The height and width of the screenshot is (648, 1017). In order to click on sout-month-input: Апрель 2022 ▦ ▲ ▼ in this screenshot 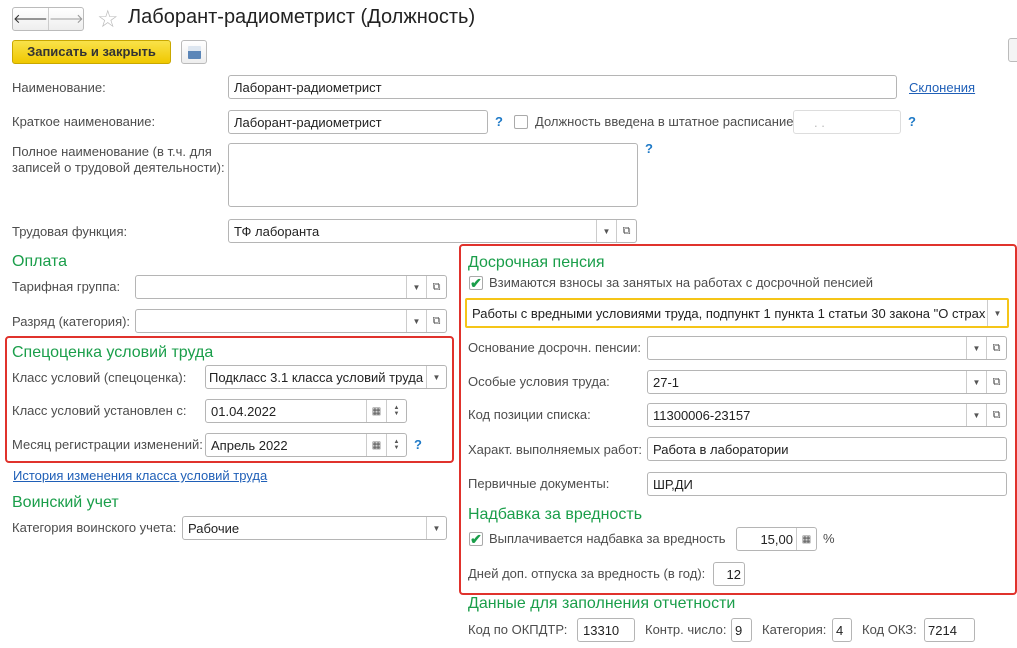, I will do `click(306, 445)`.